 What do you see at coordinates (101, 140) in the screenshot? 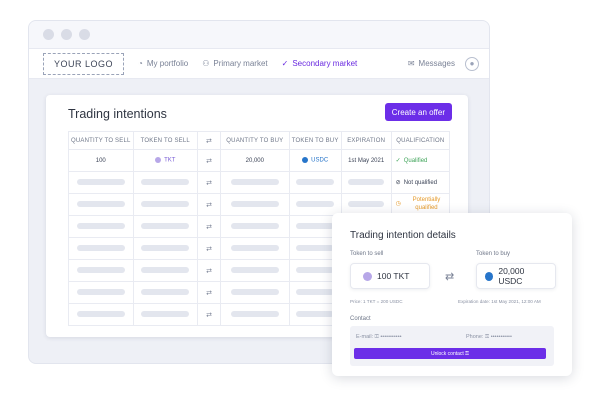
I see `column-header: QUANTITY TO SELL` at bounding box center [101, 140].